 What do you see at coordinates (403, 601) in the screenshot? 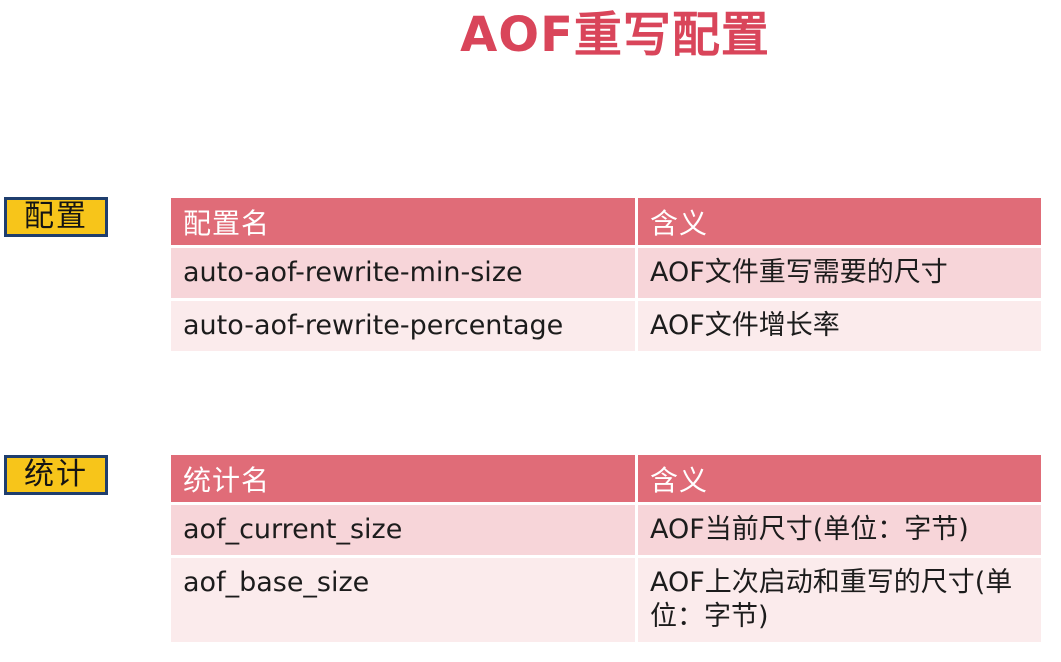
I see `stats-name-cell: aof_base_size` at bounding box center [403, 601].